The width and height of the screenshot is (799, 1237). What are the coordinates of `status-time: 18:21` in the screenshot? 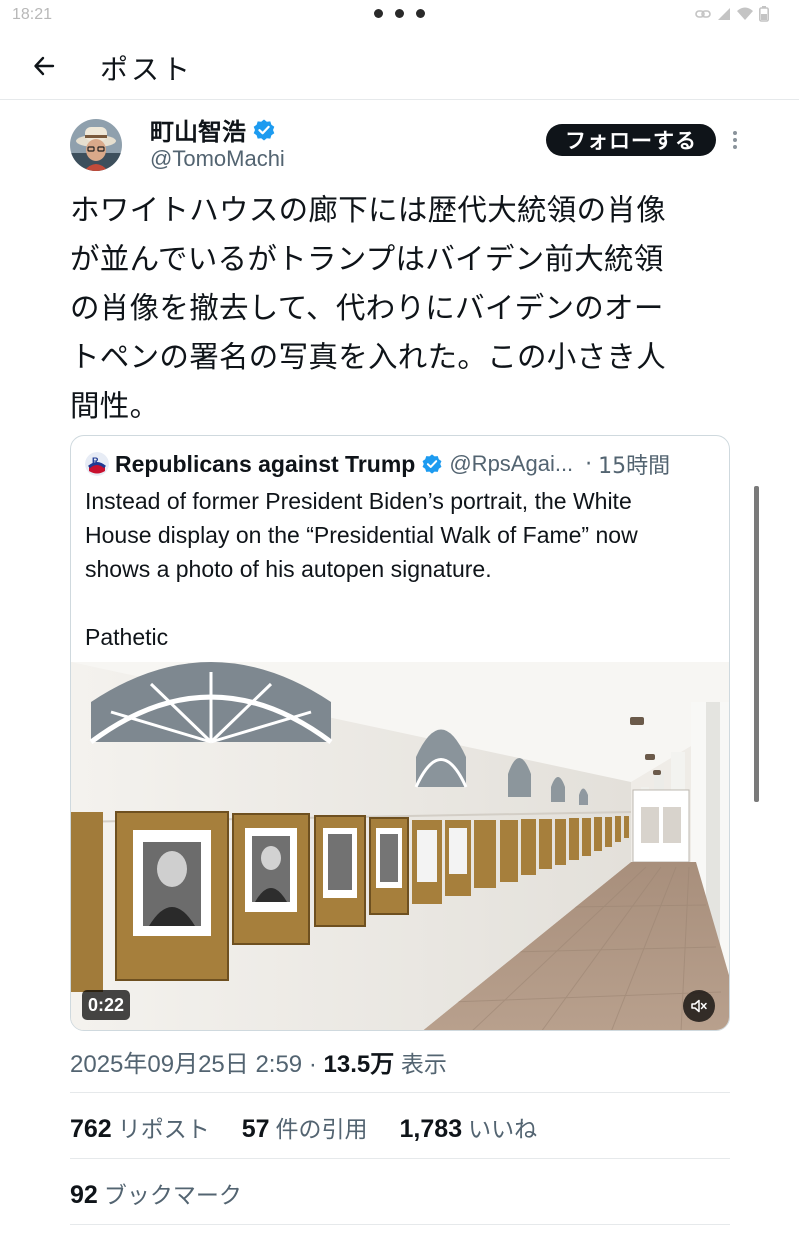 It's located at (32, 14).